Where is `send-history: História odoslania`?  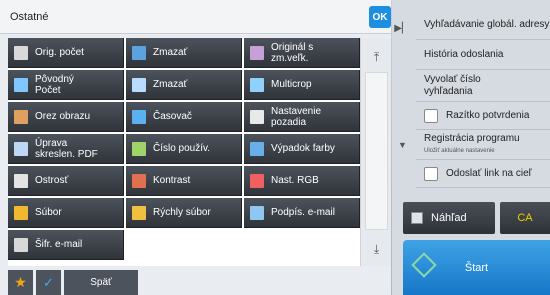
send-history: História odoslania is located at coordinates (483, 55).